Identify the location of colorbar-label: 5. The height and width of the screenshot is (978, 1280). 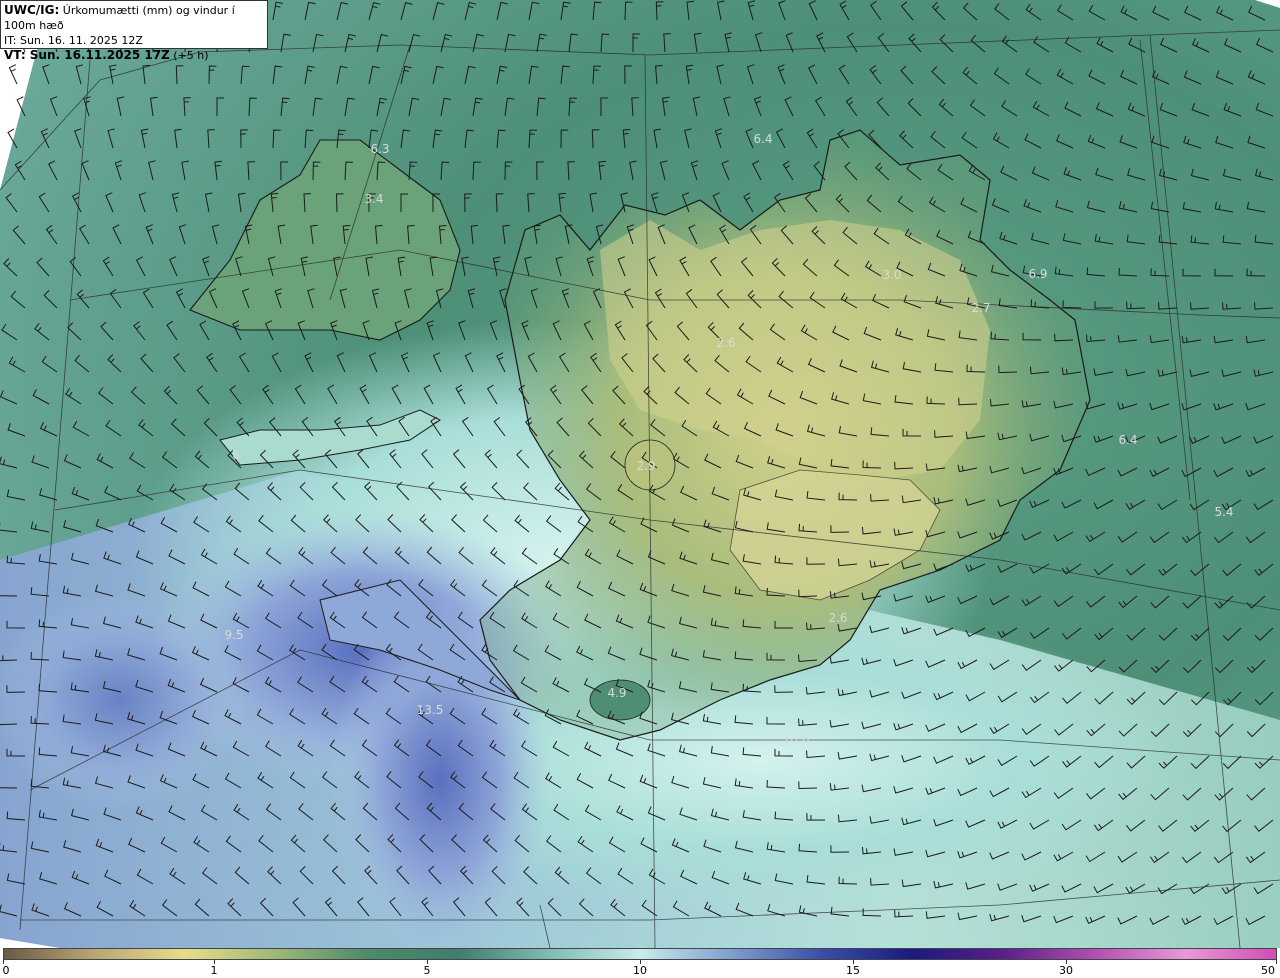
(427, 970).